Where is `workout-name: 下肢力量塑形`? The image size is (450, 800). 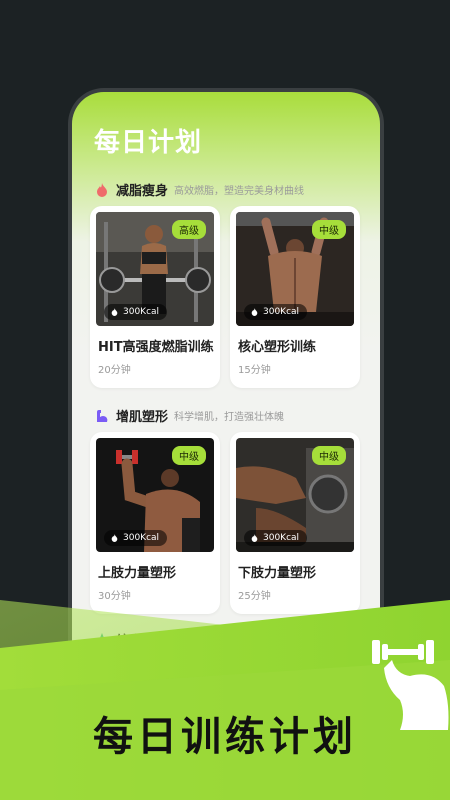
workout-name: 下肢力量塑形 is located at coordinates (277, 573).